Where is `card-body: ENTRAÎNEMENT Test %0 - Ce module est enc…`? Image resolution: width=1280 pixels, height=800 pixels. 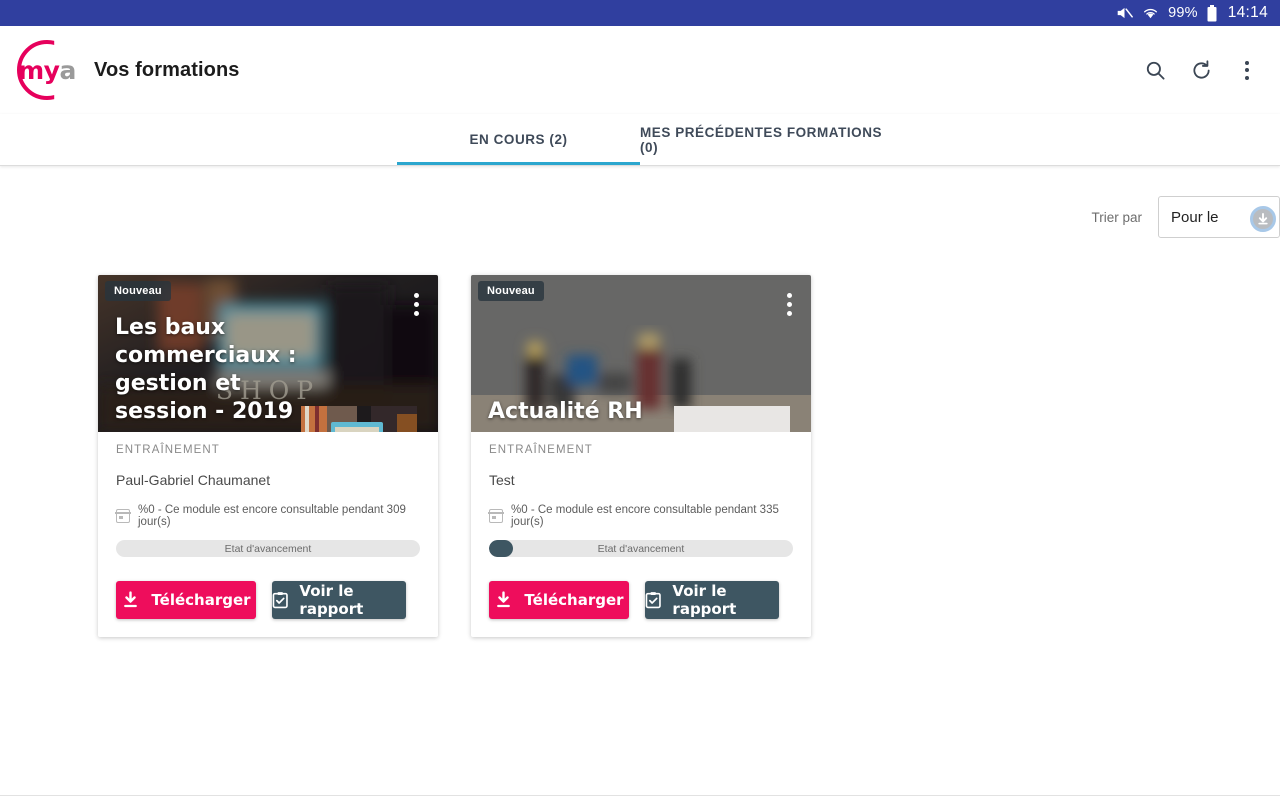 card-body: ENTRAÎNEMENT Test %0 - Ce module est enc… is located at coordinates (641, 534).